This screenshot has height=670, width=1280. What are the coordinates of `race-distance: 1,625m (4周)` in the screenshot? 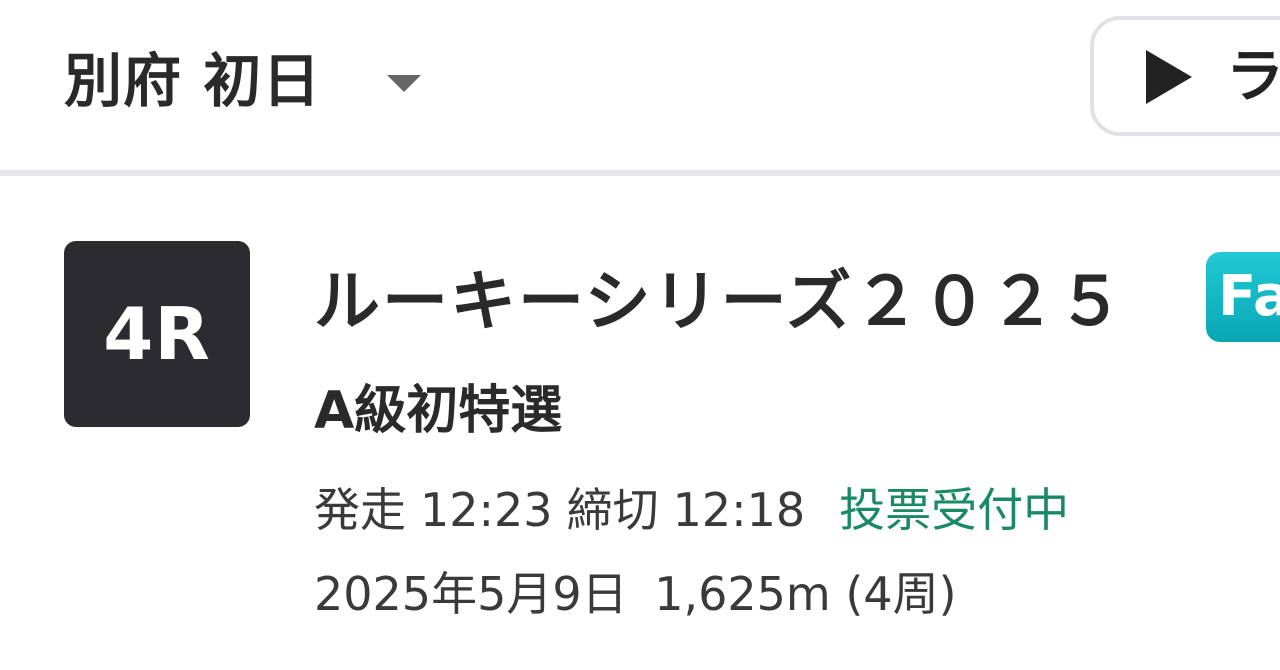 It's located at (805, 594).